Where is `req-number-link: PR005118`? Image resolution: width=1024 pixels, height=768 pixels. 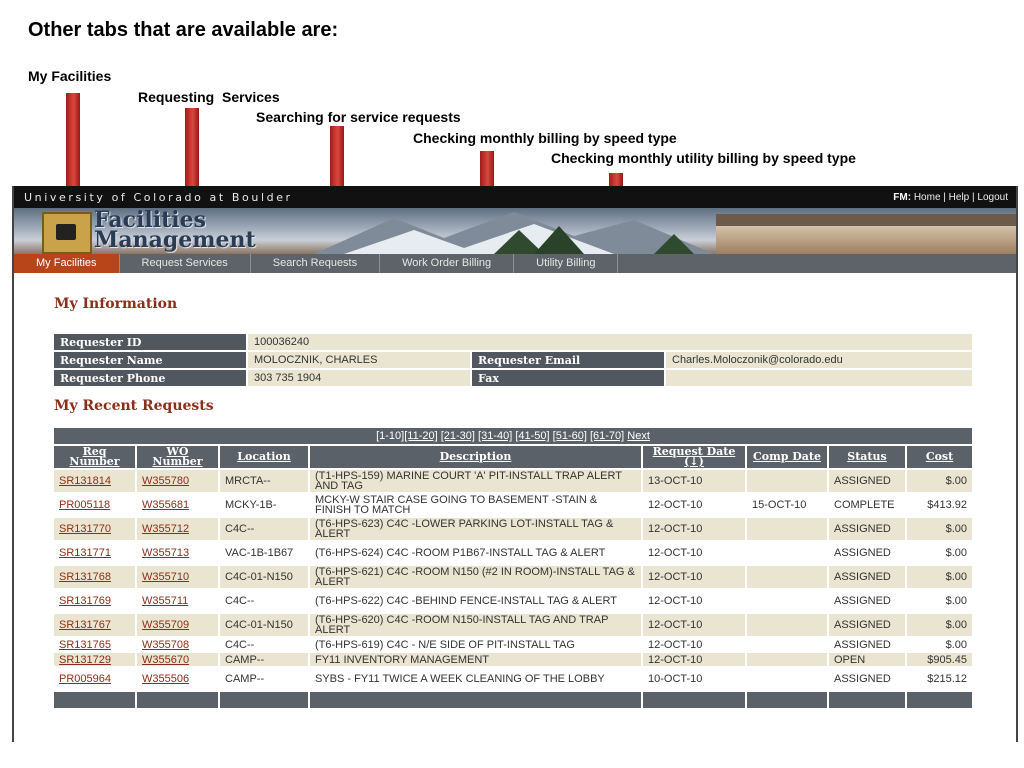 req-number-link: PR005118 is located at coordinates (84, 505).